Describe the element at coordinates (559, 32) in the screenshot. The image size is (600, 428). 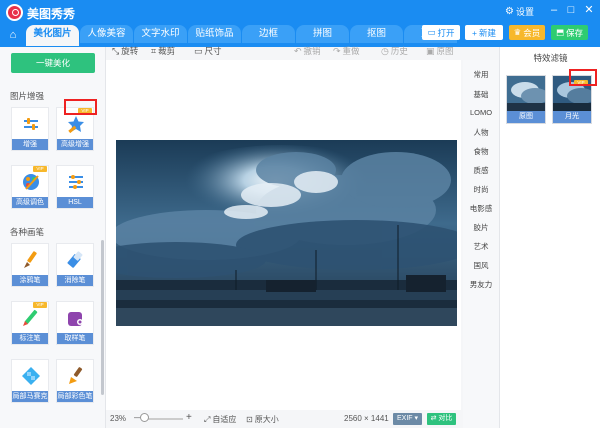
I see `save-icon: ⬒` at that location.